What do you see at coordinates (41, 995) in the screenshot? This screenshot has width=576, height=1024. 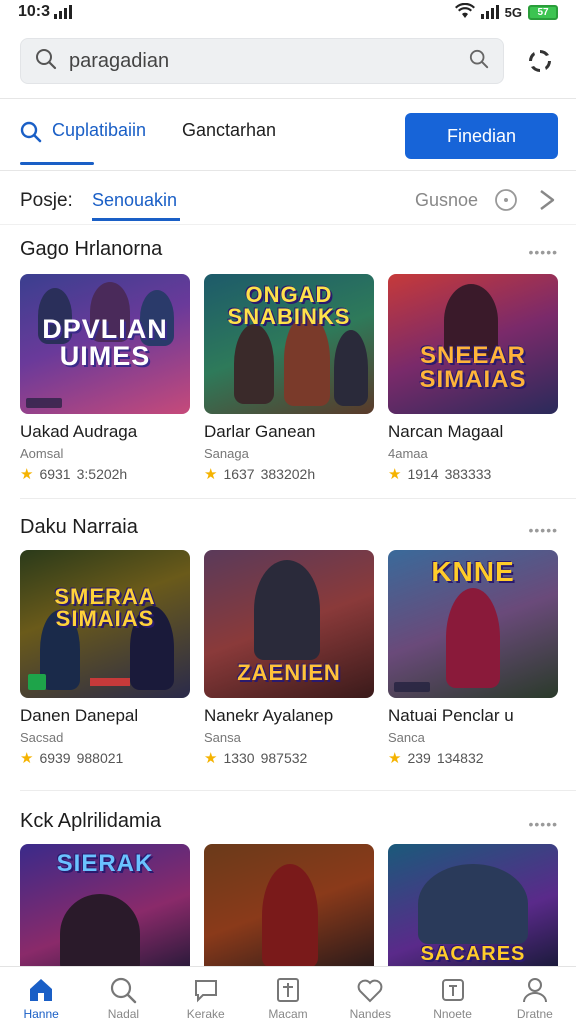 I see `nav-item-home: Hanne` at bounding box center [41, 995].